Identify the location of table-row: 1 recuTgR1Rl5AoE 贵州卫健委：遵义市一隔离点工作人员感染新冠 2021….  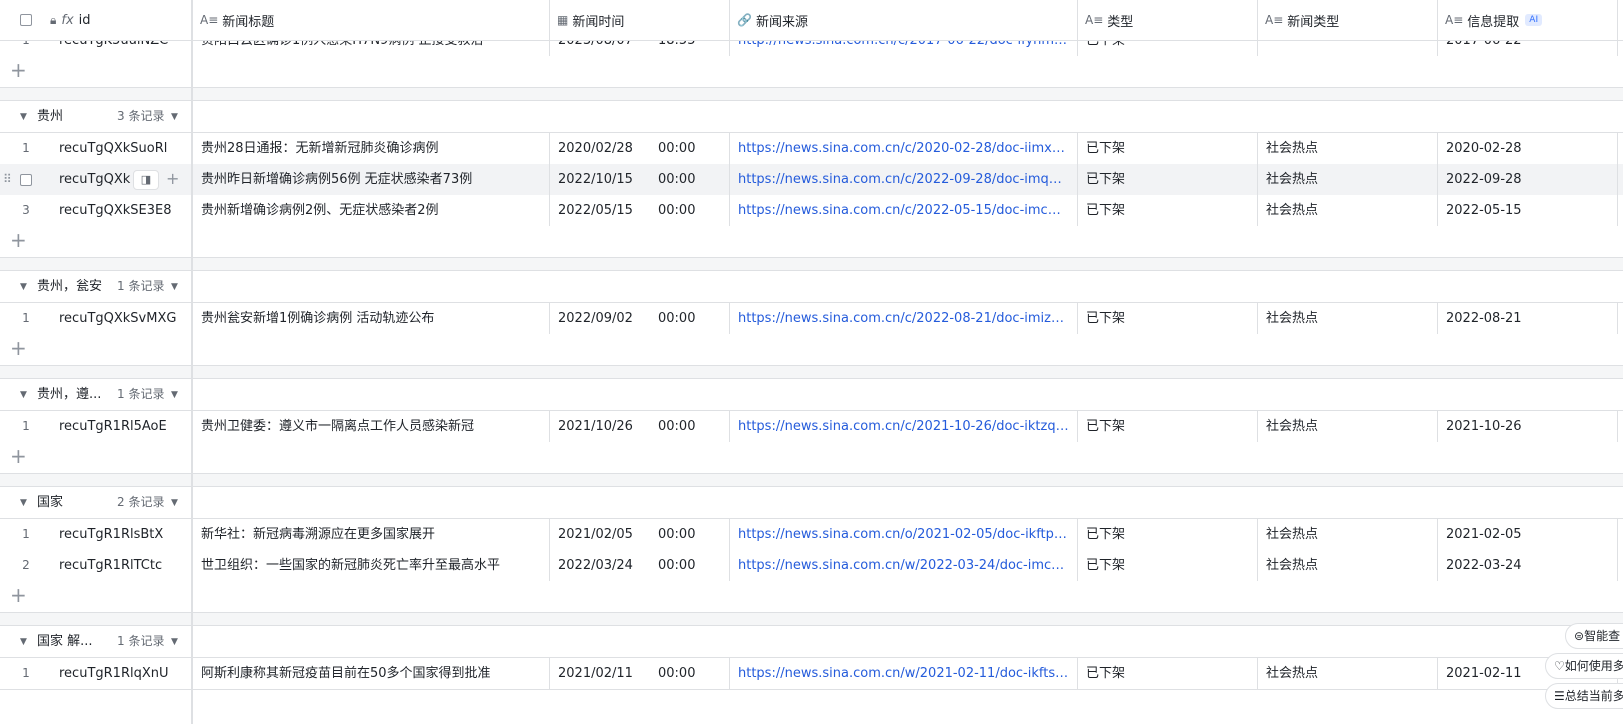
(811, 427).